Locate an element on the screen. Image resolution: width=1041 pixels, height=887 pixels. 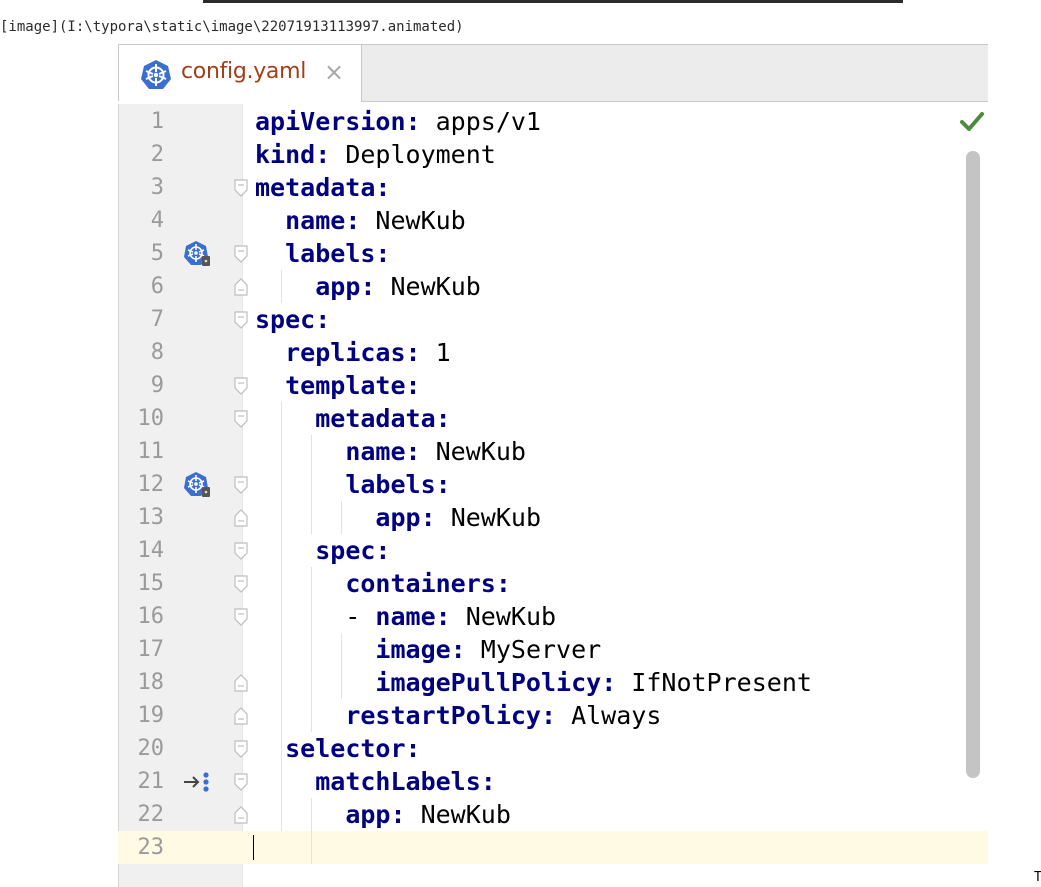
tab-bar: config.yaml × is located at coordinates (553, 74).